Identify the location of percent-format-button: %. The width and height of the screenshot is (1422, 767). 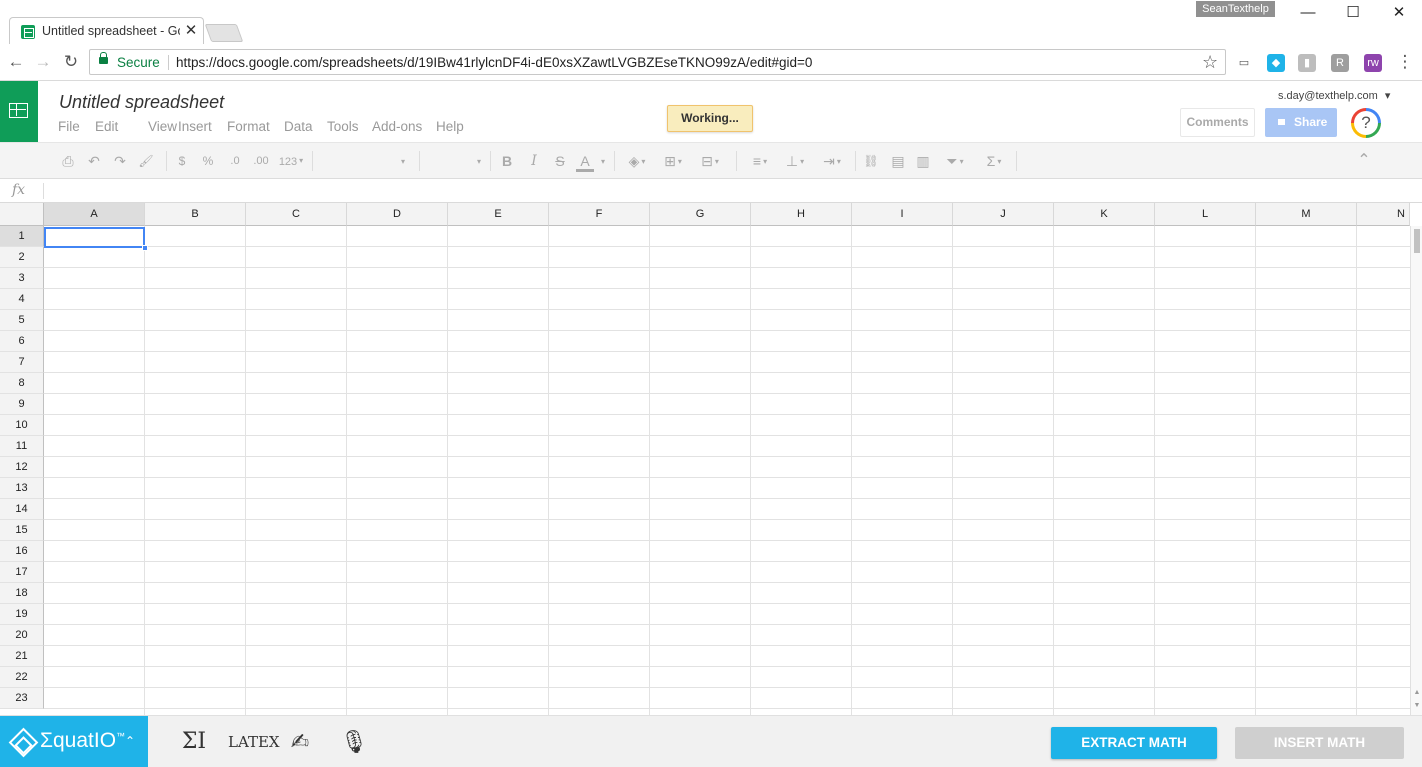
(208, 161).